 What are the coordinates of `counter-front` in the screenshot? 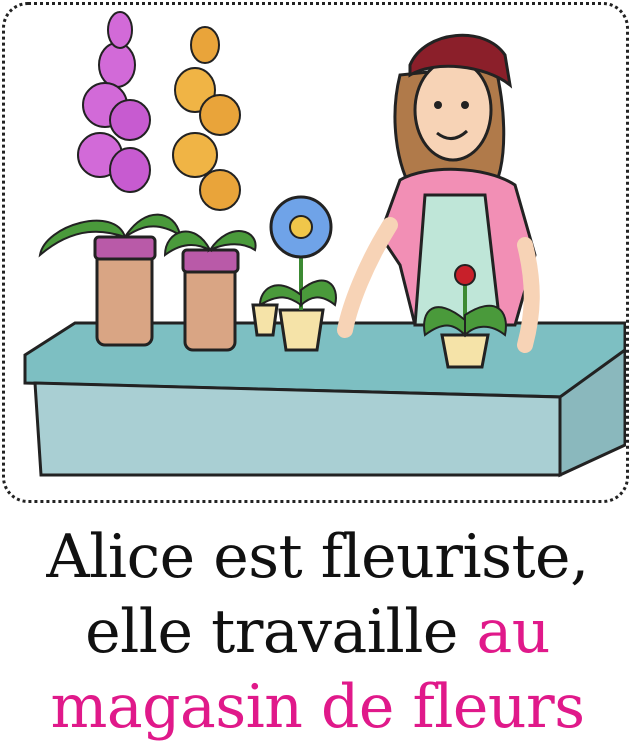 It's located at (297, 429).